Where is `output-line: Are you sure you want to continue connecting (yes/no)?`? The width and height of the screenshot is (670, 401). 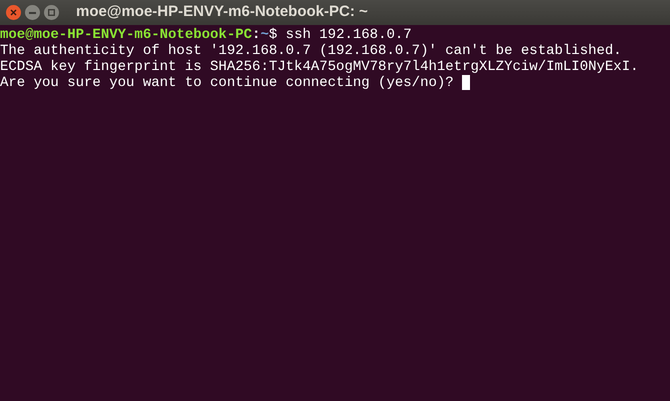 output-line: Are you sure you want to continue connecting (yes/no)? is located at coordinates (227, 83).